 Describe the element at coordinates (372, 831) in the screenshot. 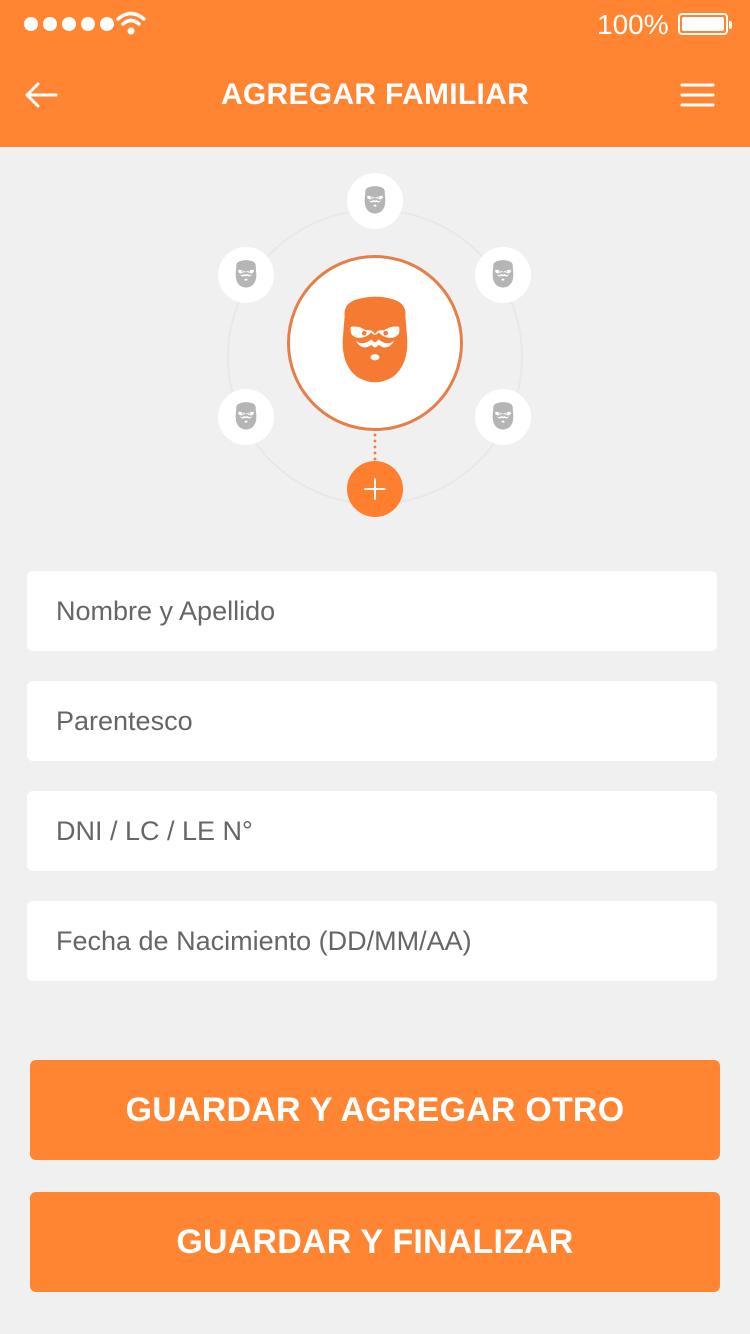

I see `id-number-field` at that location.